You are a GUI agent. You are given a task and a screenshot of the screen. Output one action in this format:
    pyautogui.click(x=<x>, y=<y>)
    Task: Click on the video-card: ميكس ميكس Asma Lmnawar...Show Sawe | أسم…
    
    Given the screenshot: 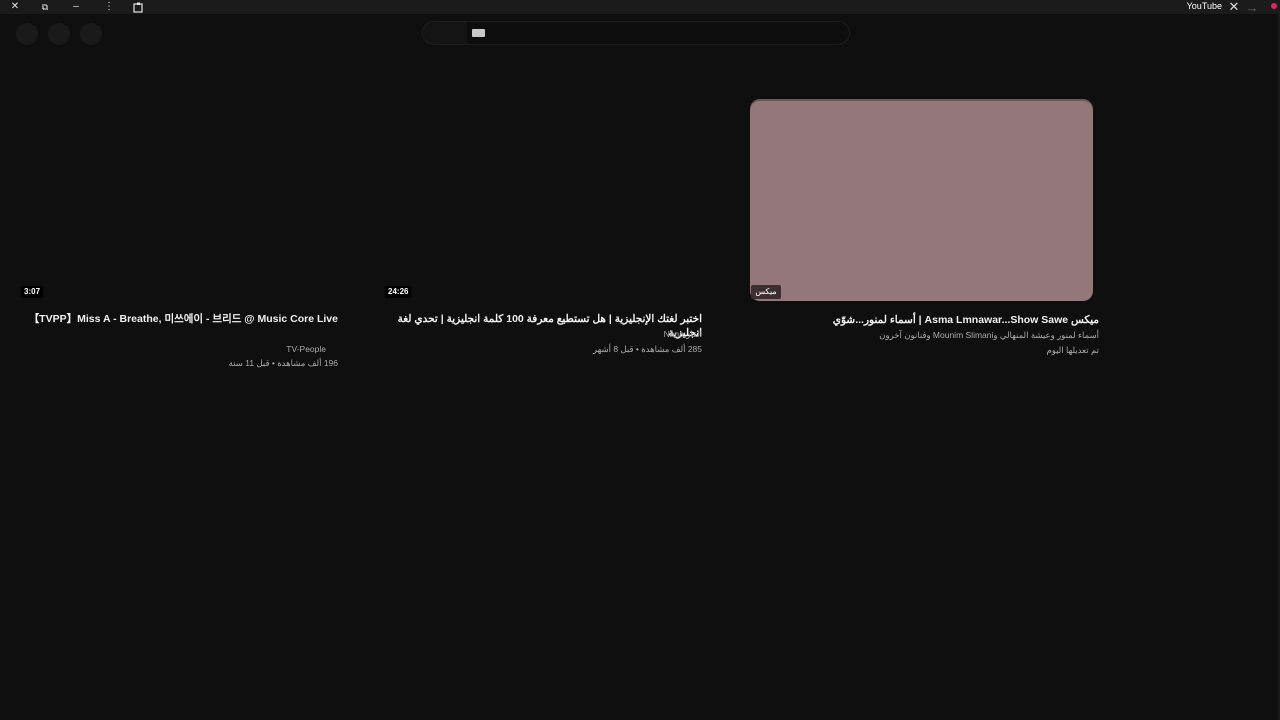 What is the action you would take?
    pyautogui.click(x=925, y=241)
    